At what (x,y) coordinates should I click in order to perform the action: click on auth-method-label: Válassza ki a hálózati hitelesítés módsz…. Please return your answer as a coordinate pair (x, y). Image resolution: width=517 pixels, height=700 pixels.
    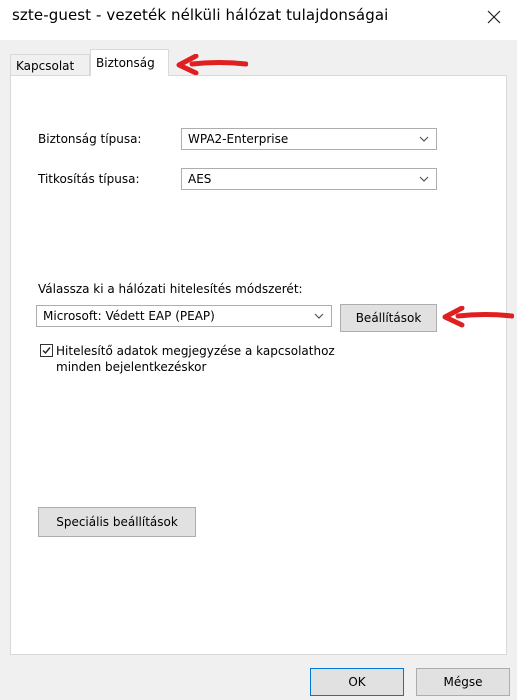
    Looking at the image, I should click on (170, 289).